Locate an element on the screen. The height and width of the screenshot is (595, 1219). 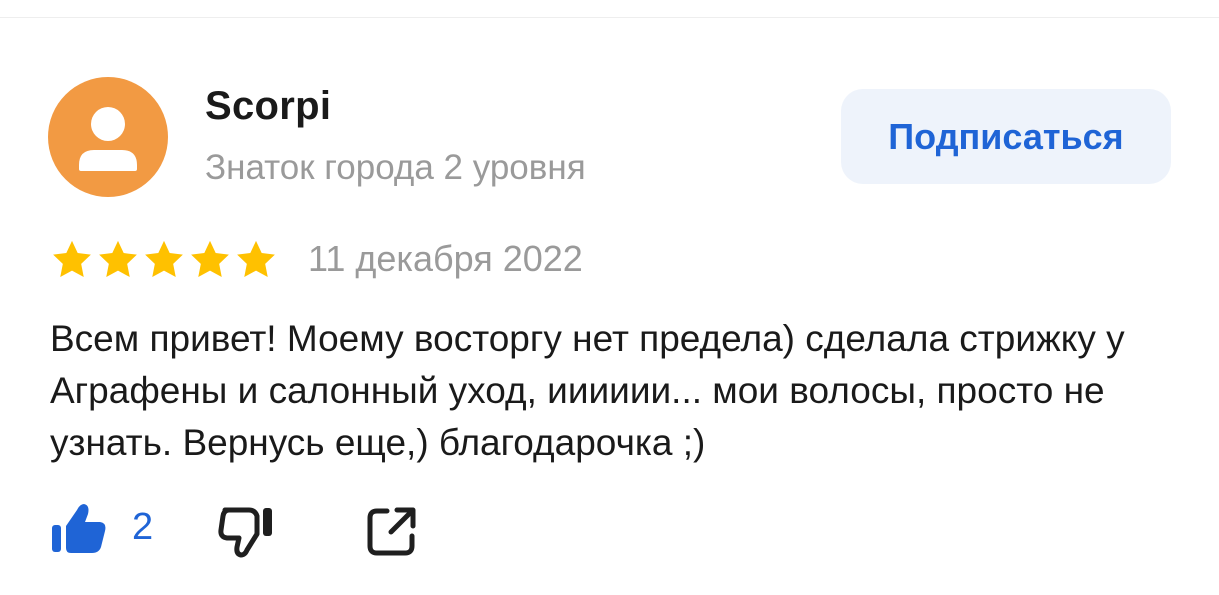
review-date: 11 декабря 2022 is located at coordinates (445, 258).